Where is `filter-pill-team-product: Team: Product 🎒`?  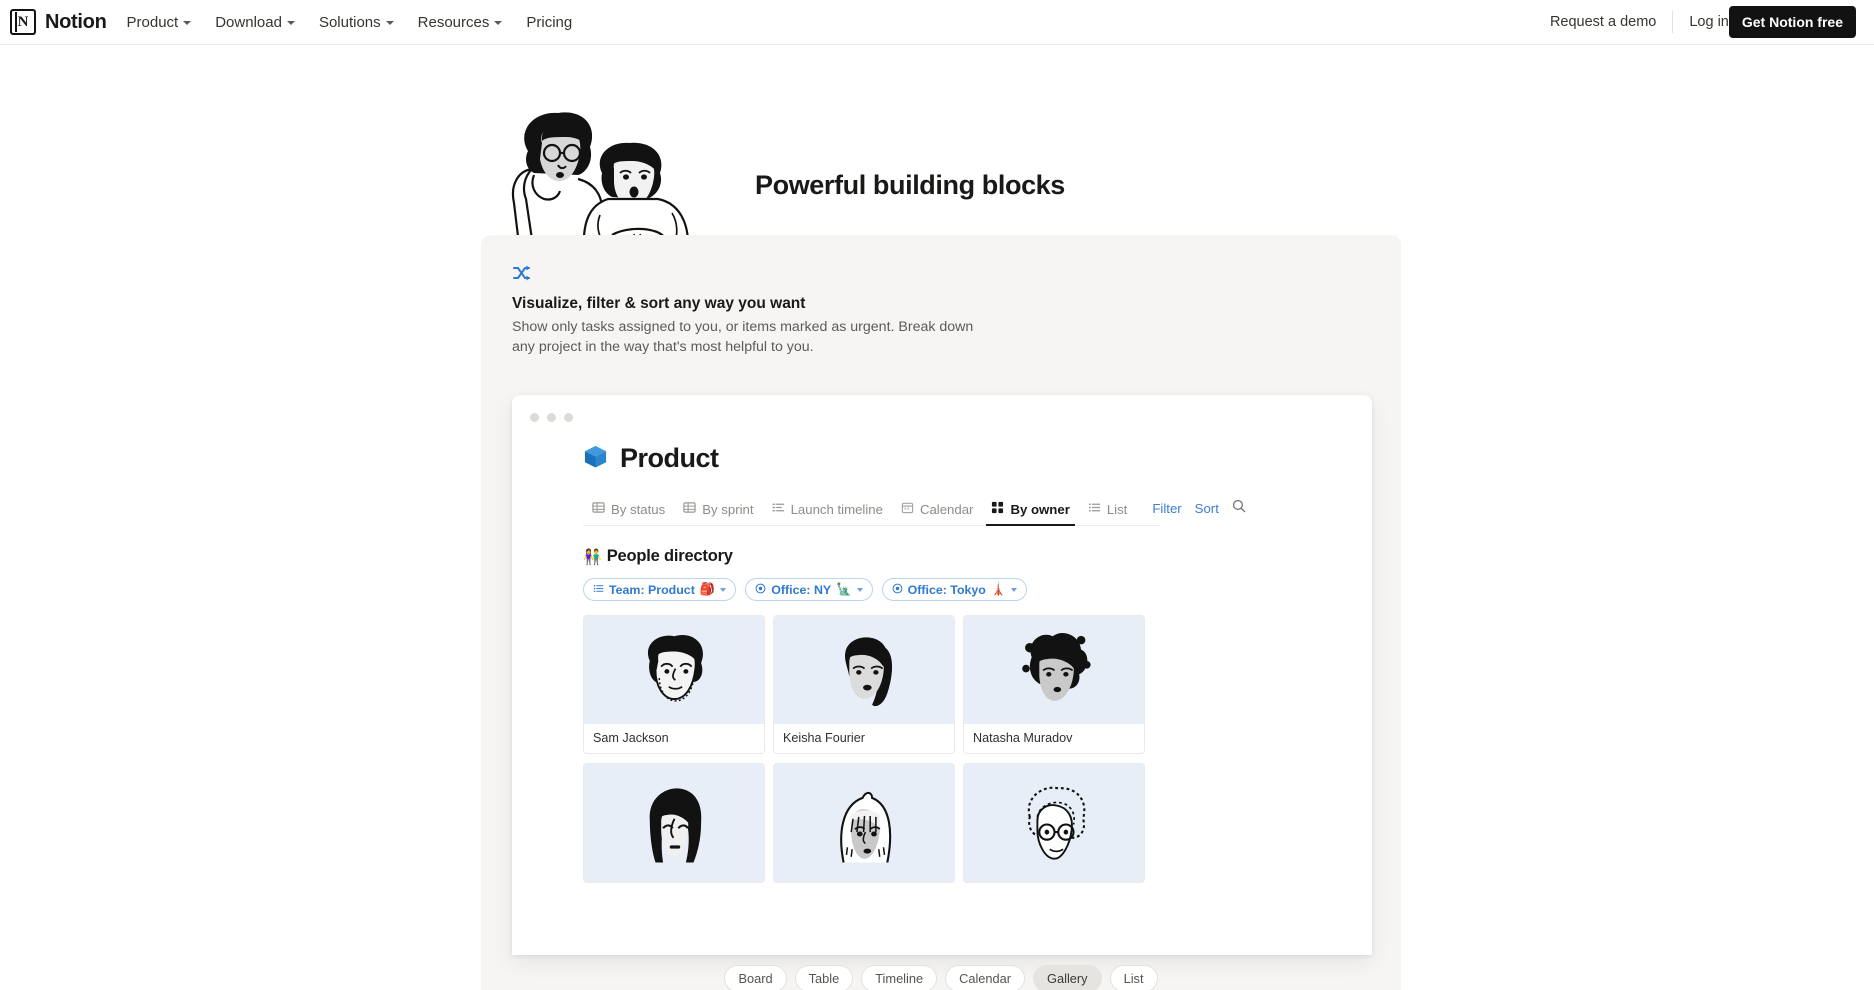
filter-pill-team-product: Team: Product 🎒 is located at coordinates (660, 589).